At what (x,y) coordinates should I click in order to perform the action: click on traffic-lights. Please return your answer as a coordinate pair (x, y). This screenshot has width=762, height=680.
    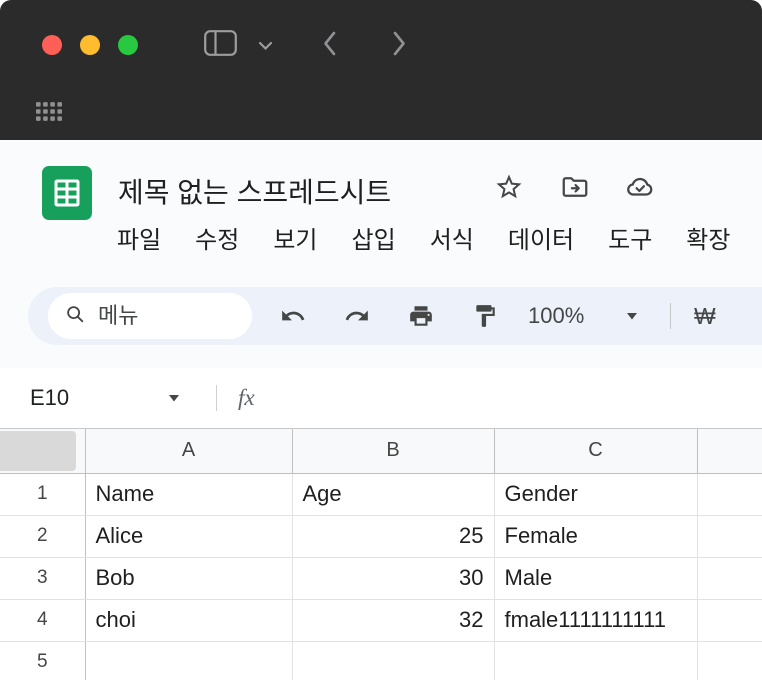
    Looking at the image, I should click on (90, 45).